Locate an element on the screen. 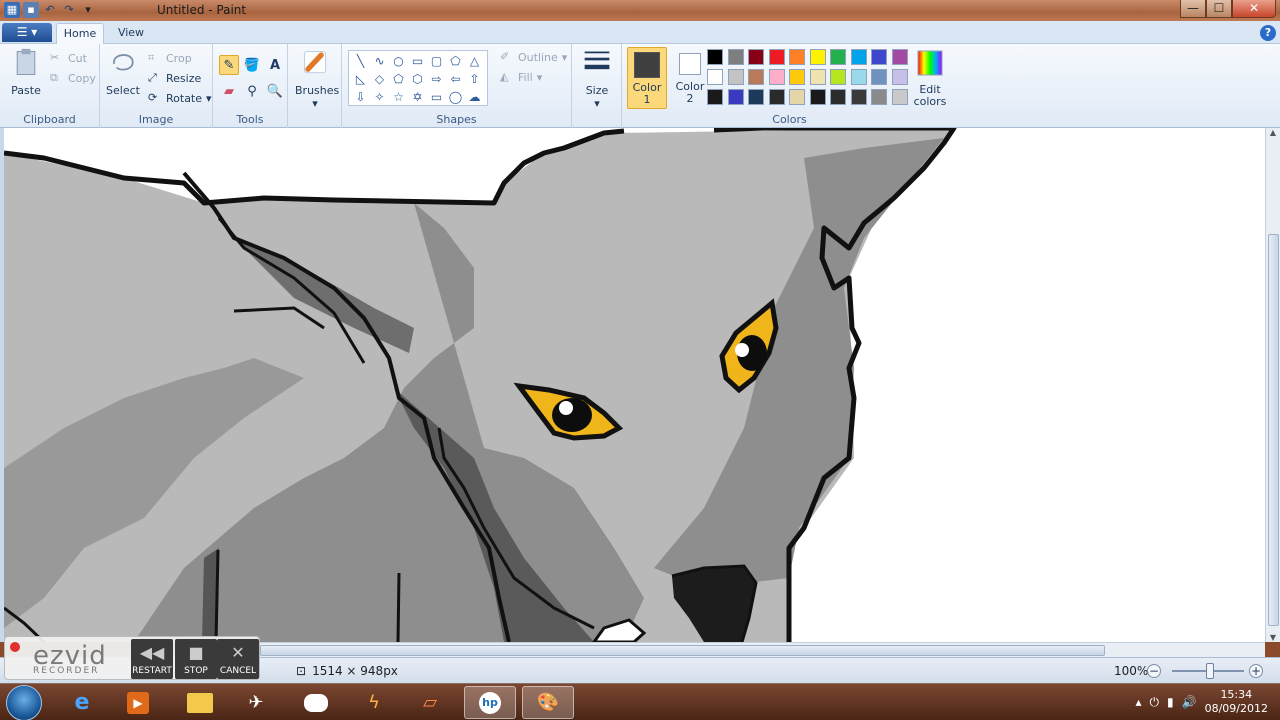  select-button: Select is located at coordinates (123, 72).